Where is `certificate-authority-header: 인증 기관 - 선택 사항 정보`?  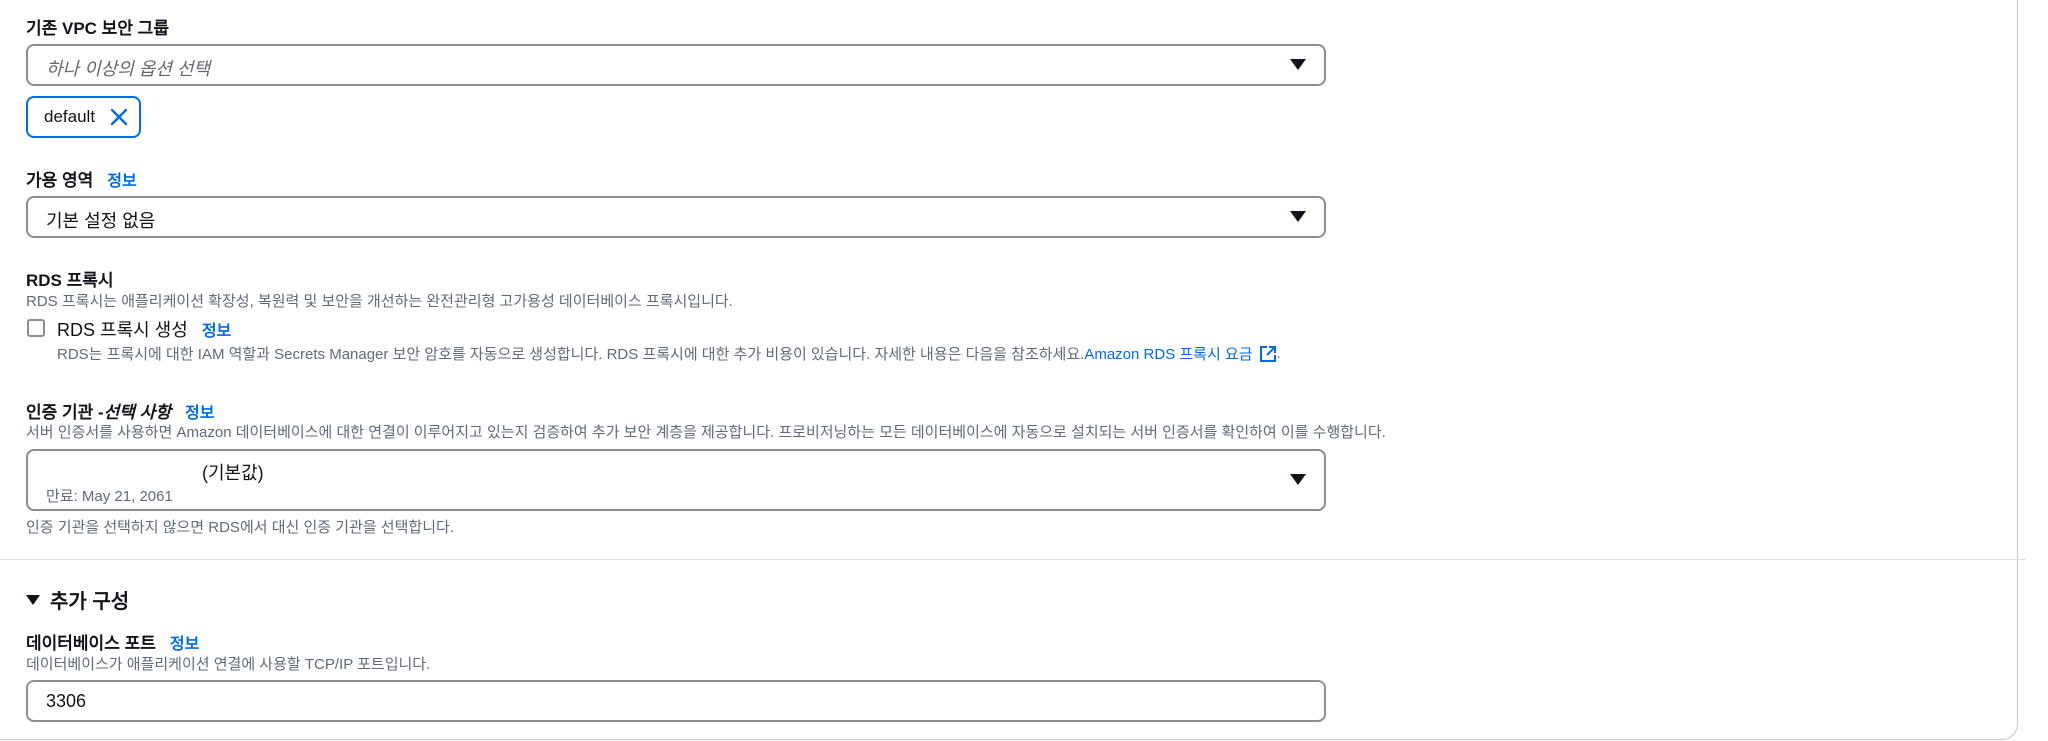 certificate-authority-header: 인증 기관 - 선택 사항 정보 is located at coordinates (120, 410).